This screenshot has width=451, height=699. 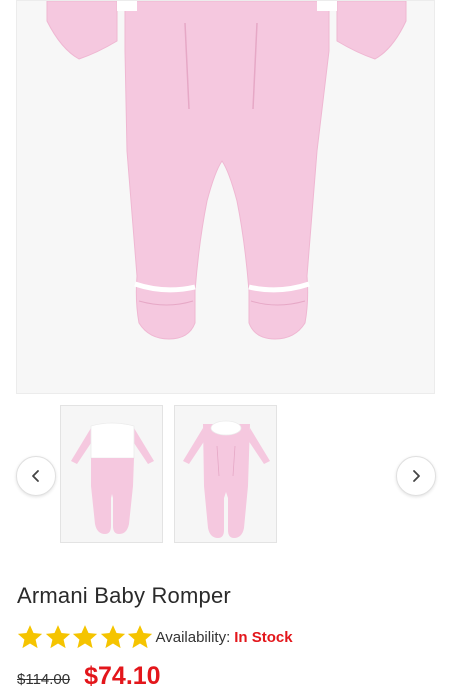 I want to click on chevron-left-icon, so click(x=35, y=476).